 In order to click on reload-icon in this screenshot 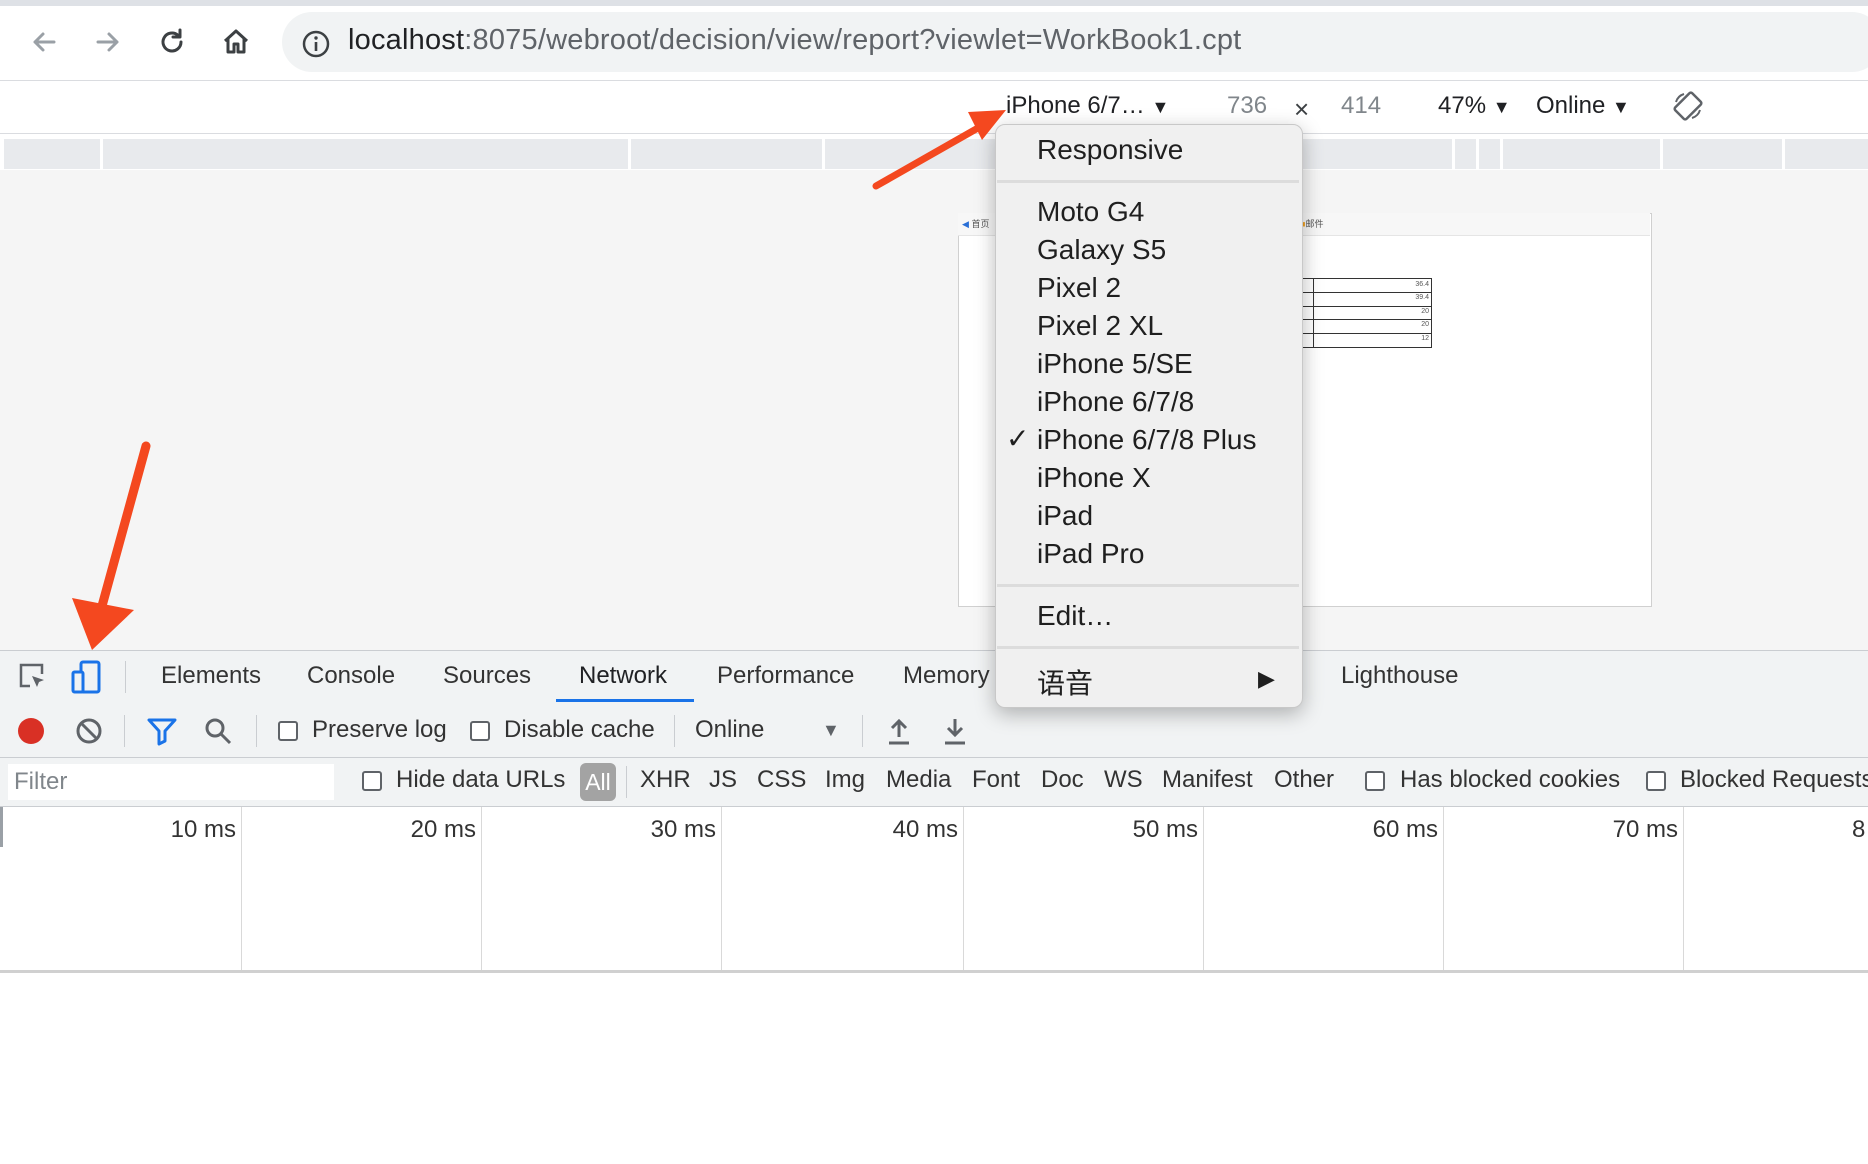, I will do `click(172, 40)`.